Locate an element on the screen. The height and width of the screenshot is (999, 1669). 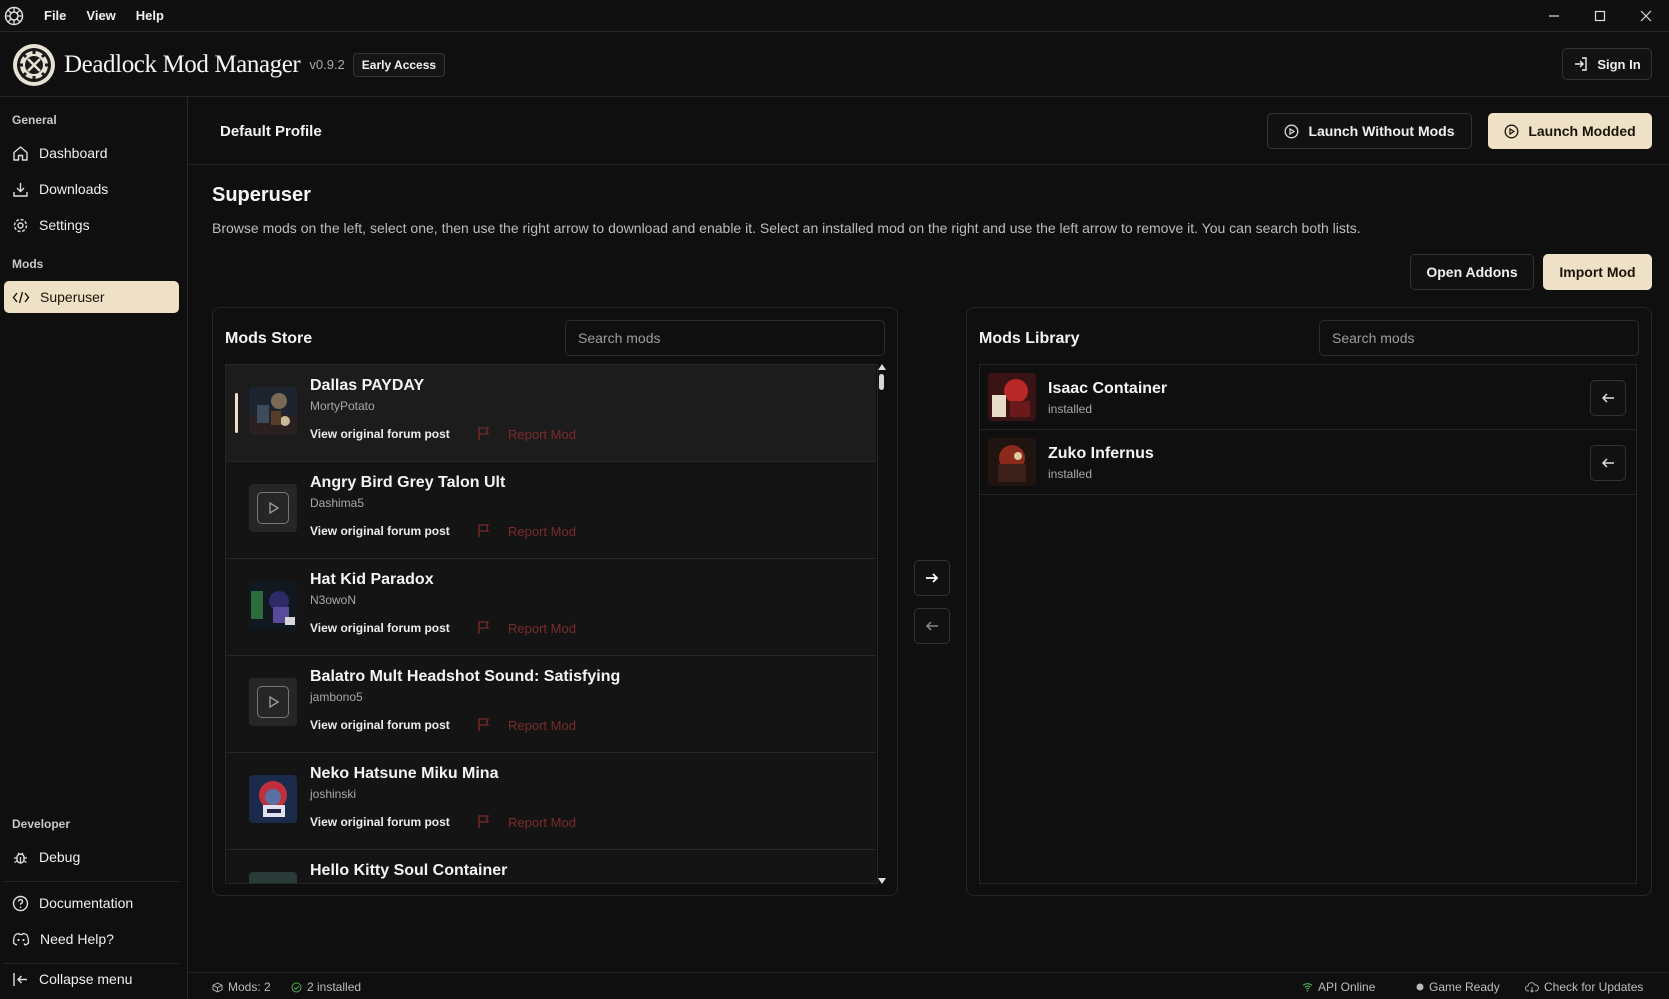
close-button is located at coordinates (1646, 16).